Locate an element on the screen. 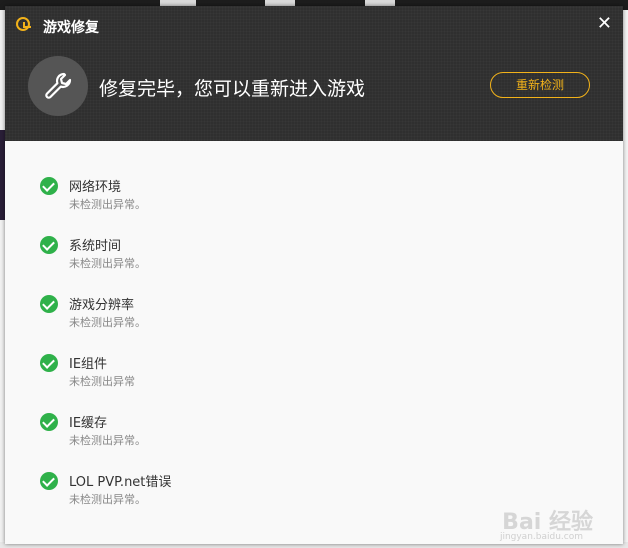 The height and width of the screenshot is (548, 628). close-button: ✕ is located at coordinates (604, 24).